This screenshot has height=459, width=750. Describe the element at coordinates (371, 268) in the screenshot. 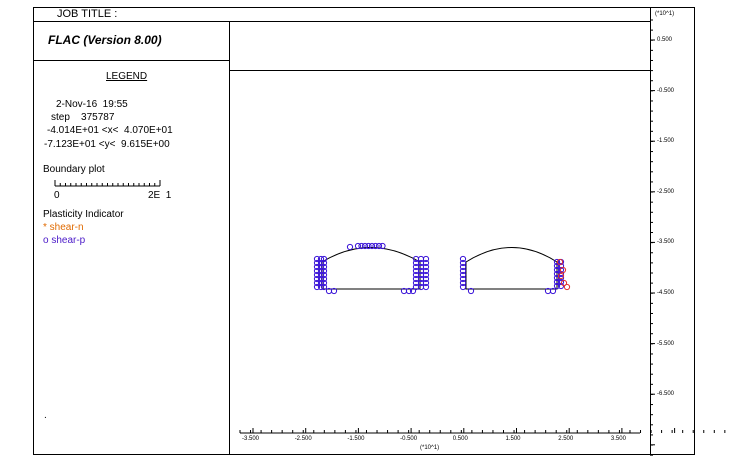

I see `left-tunnel-outline` at that location.